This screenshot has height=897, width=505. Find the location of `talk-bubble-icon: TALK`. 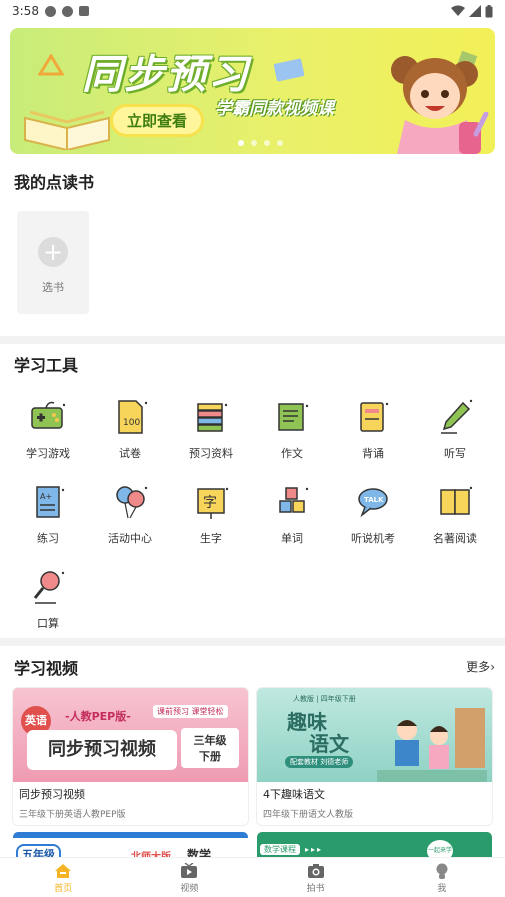

talk-bubble-icon: TALK is located at coordinates (373, 503).